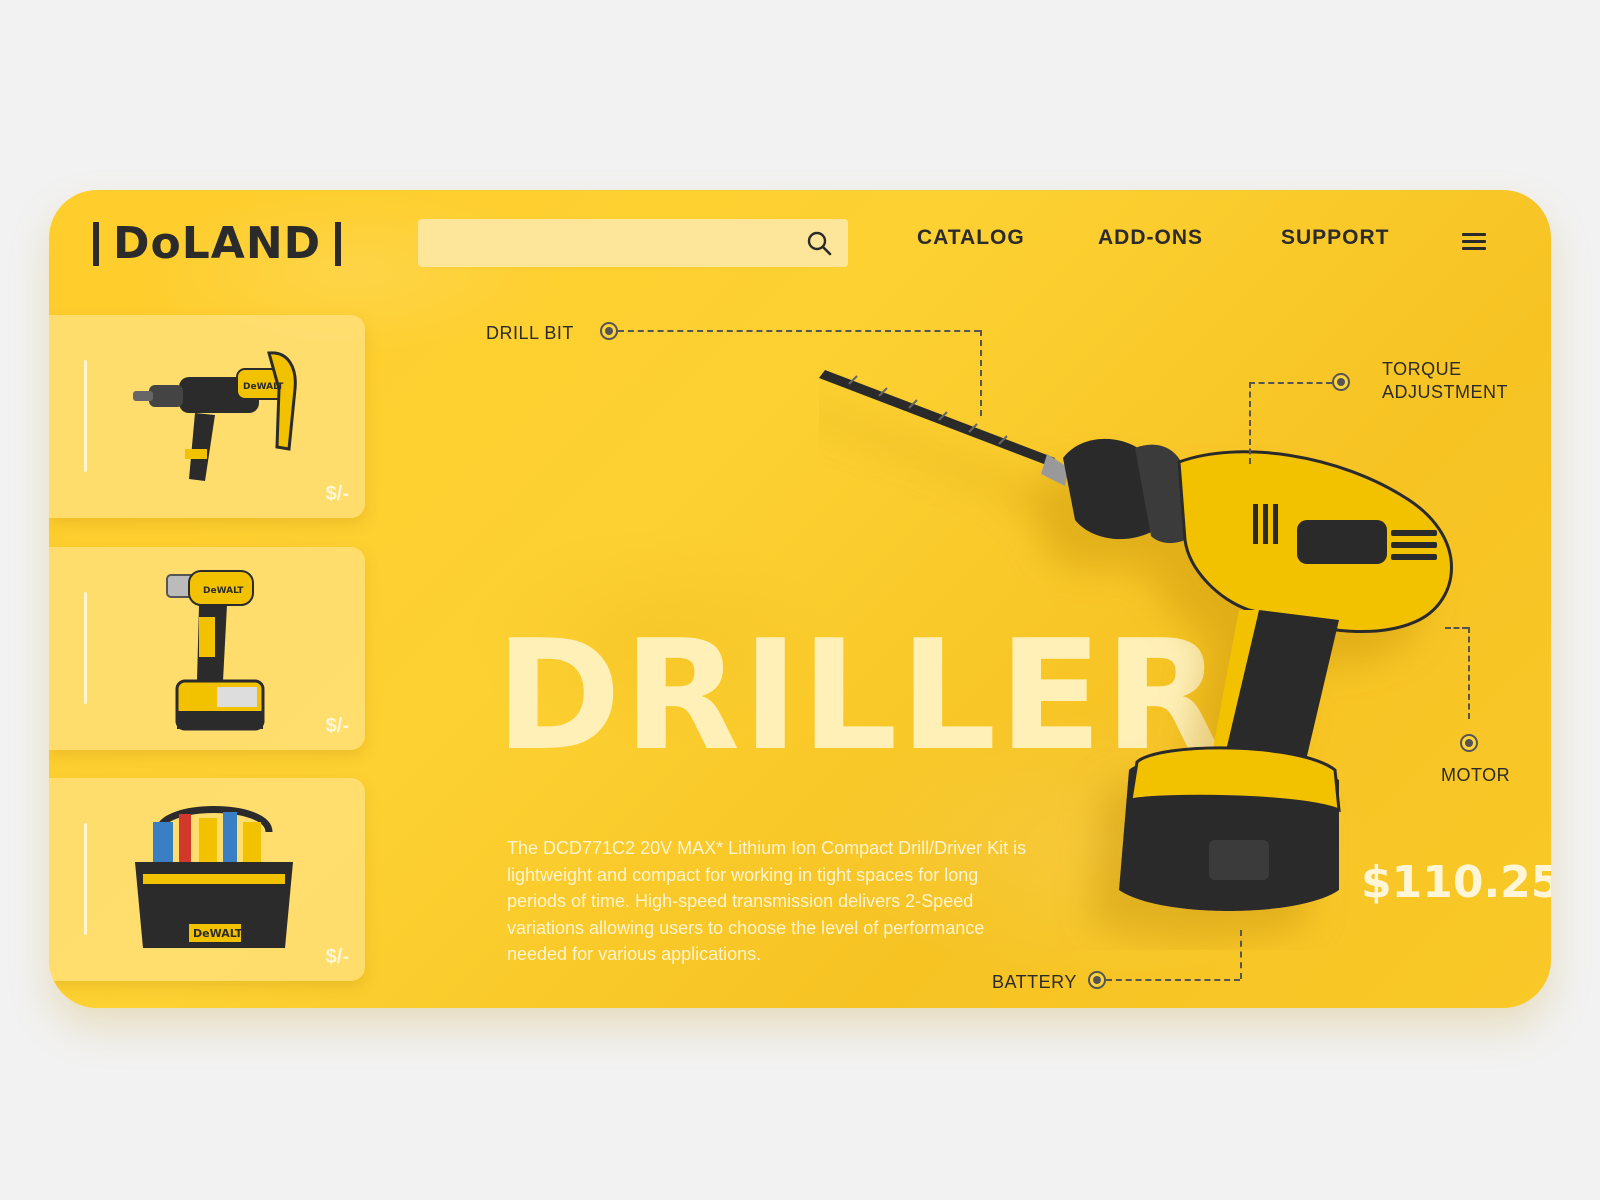 This screenshot has height=1200, width=1600. Describe the element at coordinates (530, 333) in the screenshot. I see `callout-drill-bit-label: DRILL BIT` at that location.